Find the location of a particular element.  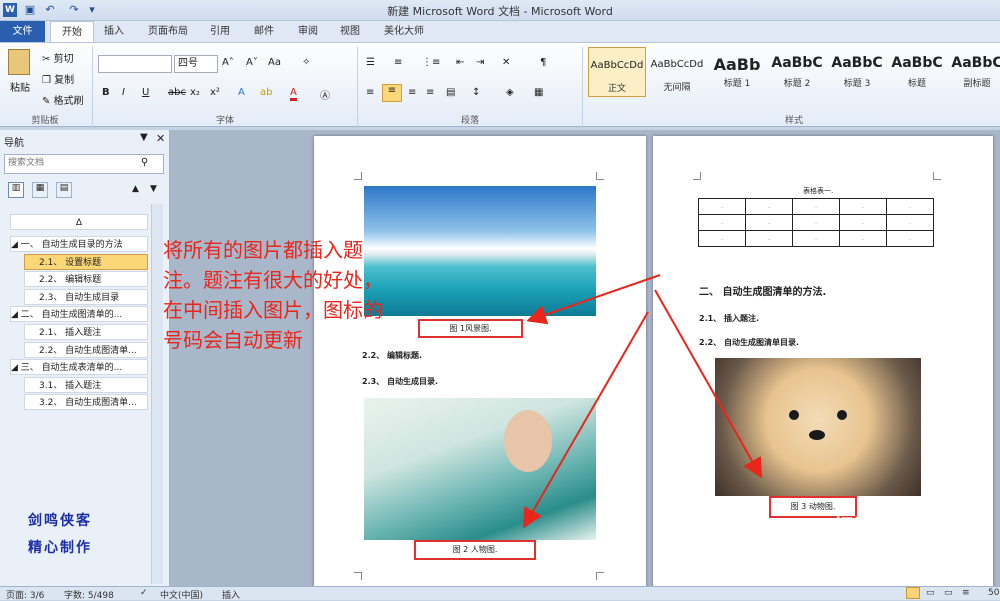

print-layout-icon is located at coordinates (913, 593).